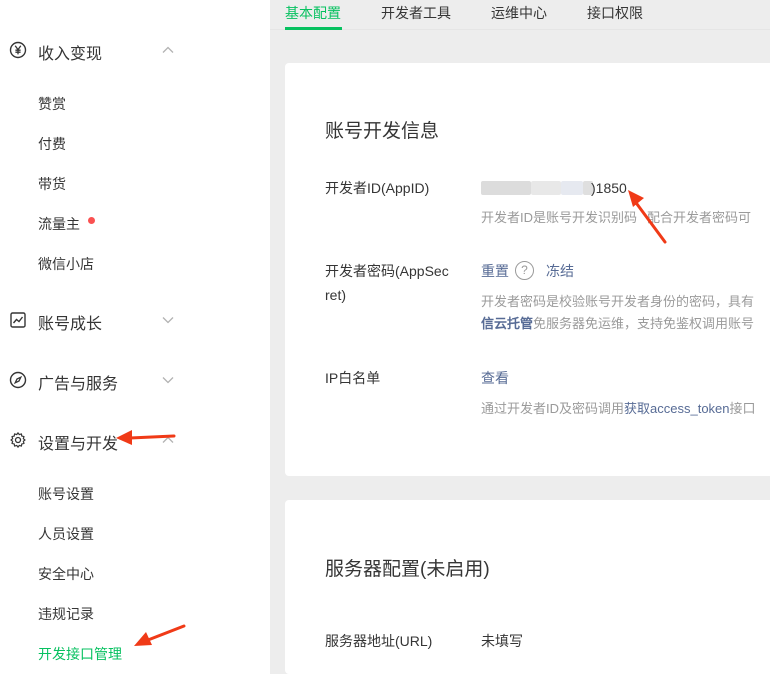 Image resolution: width=770 pixels, height=674 pixels. I want to click on active-tab-indicator, so click(313, 28).